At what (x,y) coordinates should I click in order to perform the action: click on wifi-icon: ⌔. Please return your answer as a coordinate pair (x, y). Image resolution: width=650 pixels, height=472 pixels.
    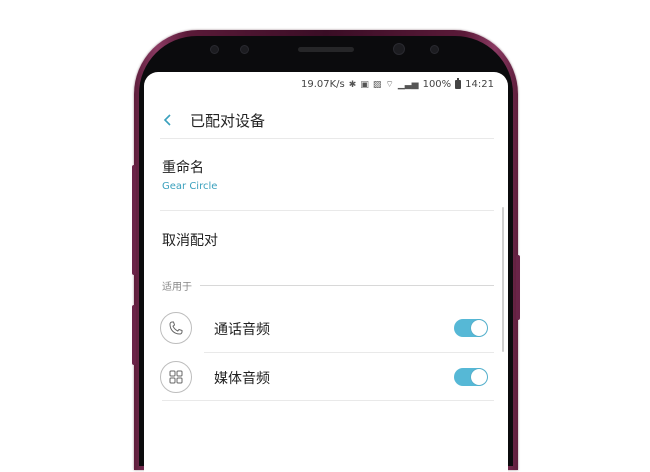
    Looking at the image, I should click on (389, 85).